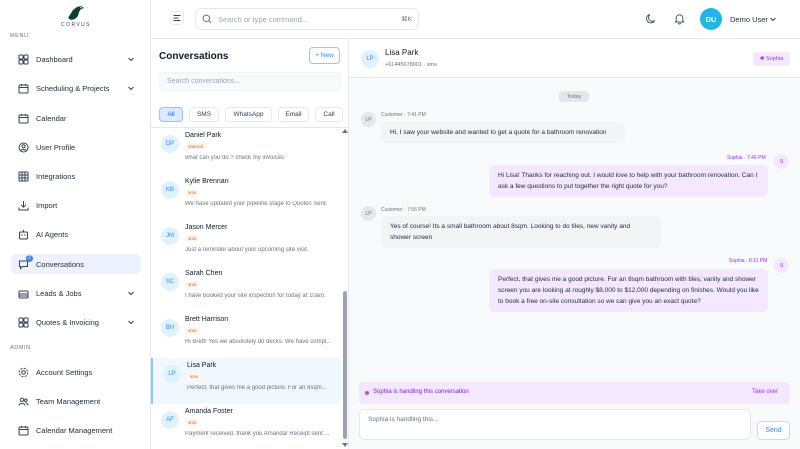  Describe the element at coordinates (402, 52) in the screenshot. I see `chat-contact-name: Lisa Park` at that location.